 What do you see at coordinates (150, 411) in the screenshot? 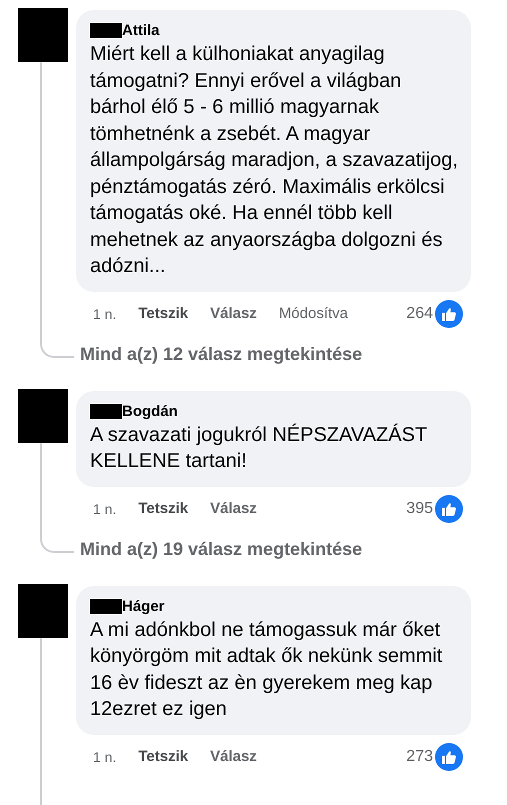
I see `author-name: Bogdán` at bounding box center [150, 411].